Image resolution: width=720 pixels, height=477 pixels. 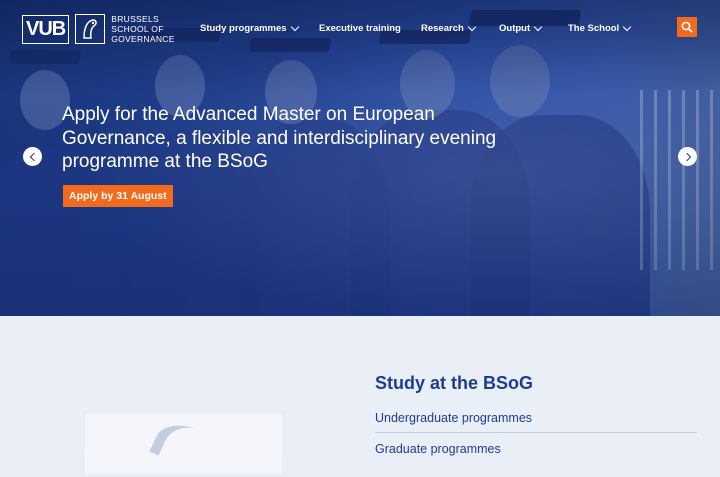 I want to click on carousel-next-button, so click(x=687, y=156).